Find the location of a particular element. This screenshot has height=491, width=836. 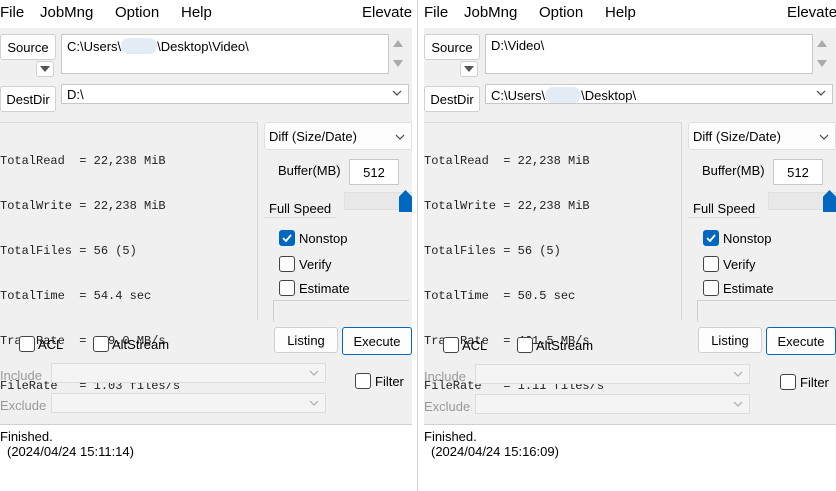

nonstop-label: Nonstop is located at coordinates (323, 238).